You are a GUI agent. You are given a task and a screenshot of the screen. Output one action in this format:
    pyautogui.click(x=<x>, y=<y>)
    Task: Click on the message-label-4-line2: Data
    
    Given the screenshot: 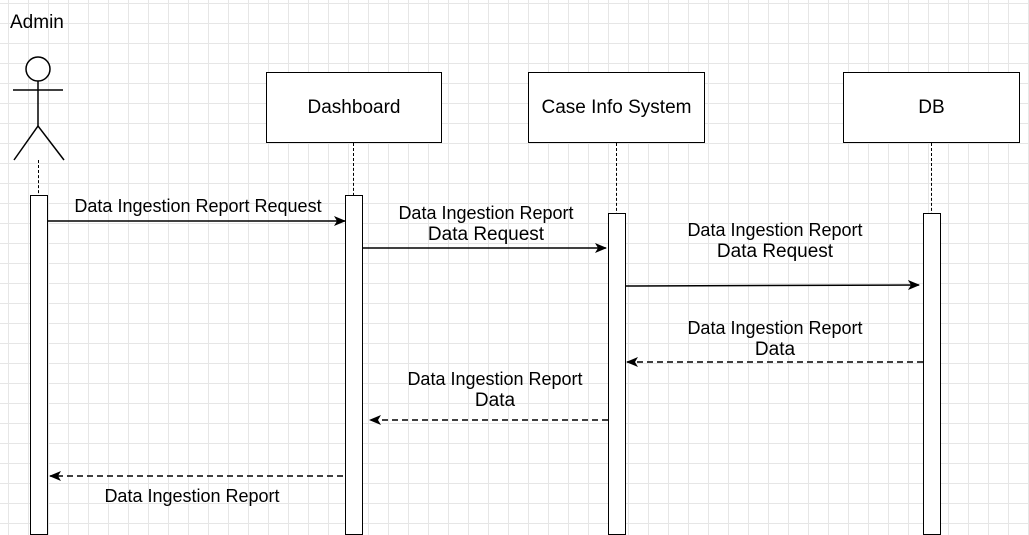 What is the action you would take?
    pyautogui.click(x=775, y=349)
    